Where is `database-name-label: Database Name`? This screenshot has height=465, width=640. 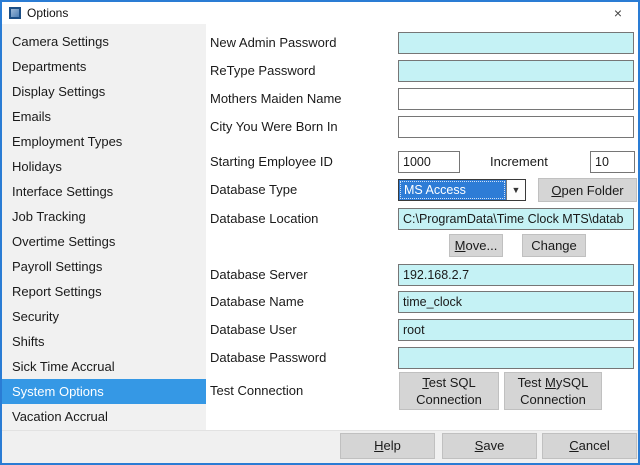 database-name-label: Database Name is located at coordinates (257, 301).